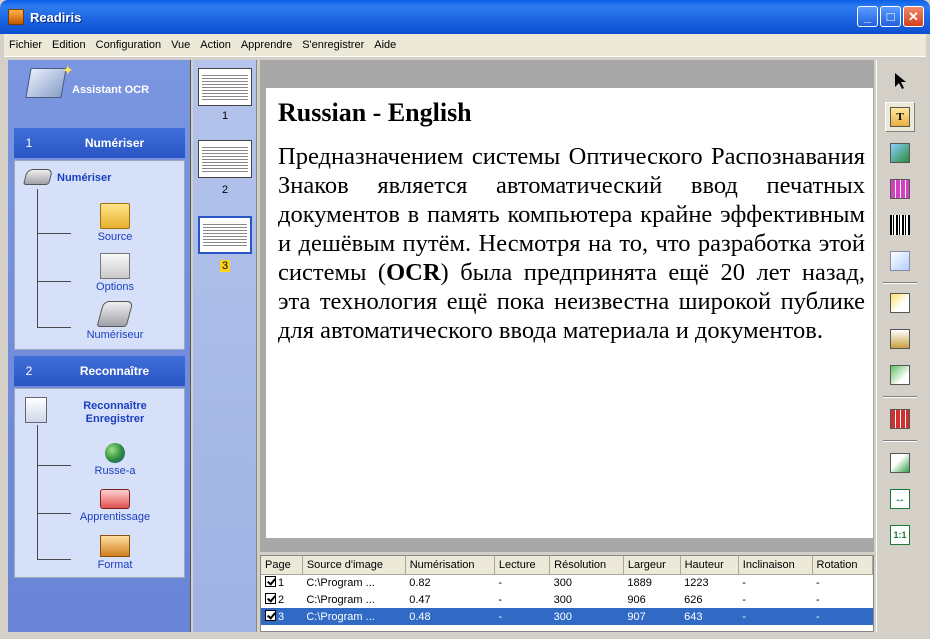 This screenshot has width=930, height=639. I want to click on step-format-label: Format, so click(115, 565).